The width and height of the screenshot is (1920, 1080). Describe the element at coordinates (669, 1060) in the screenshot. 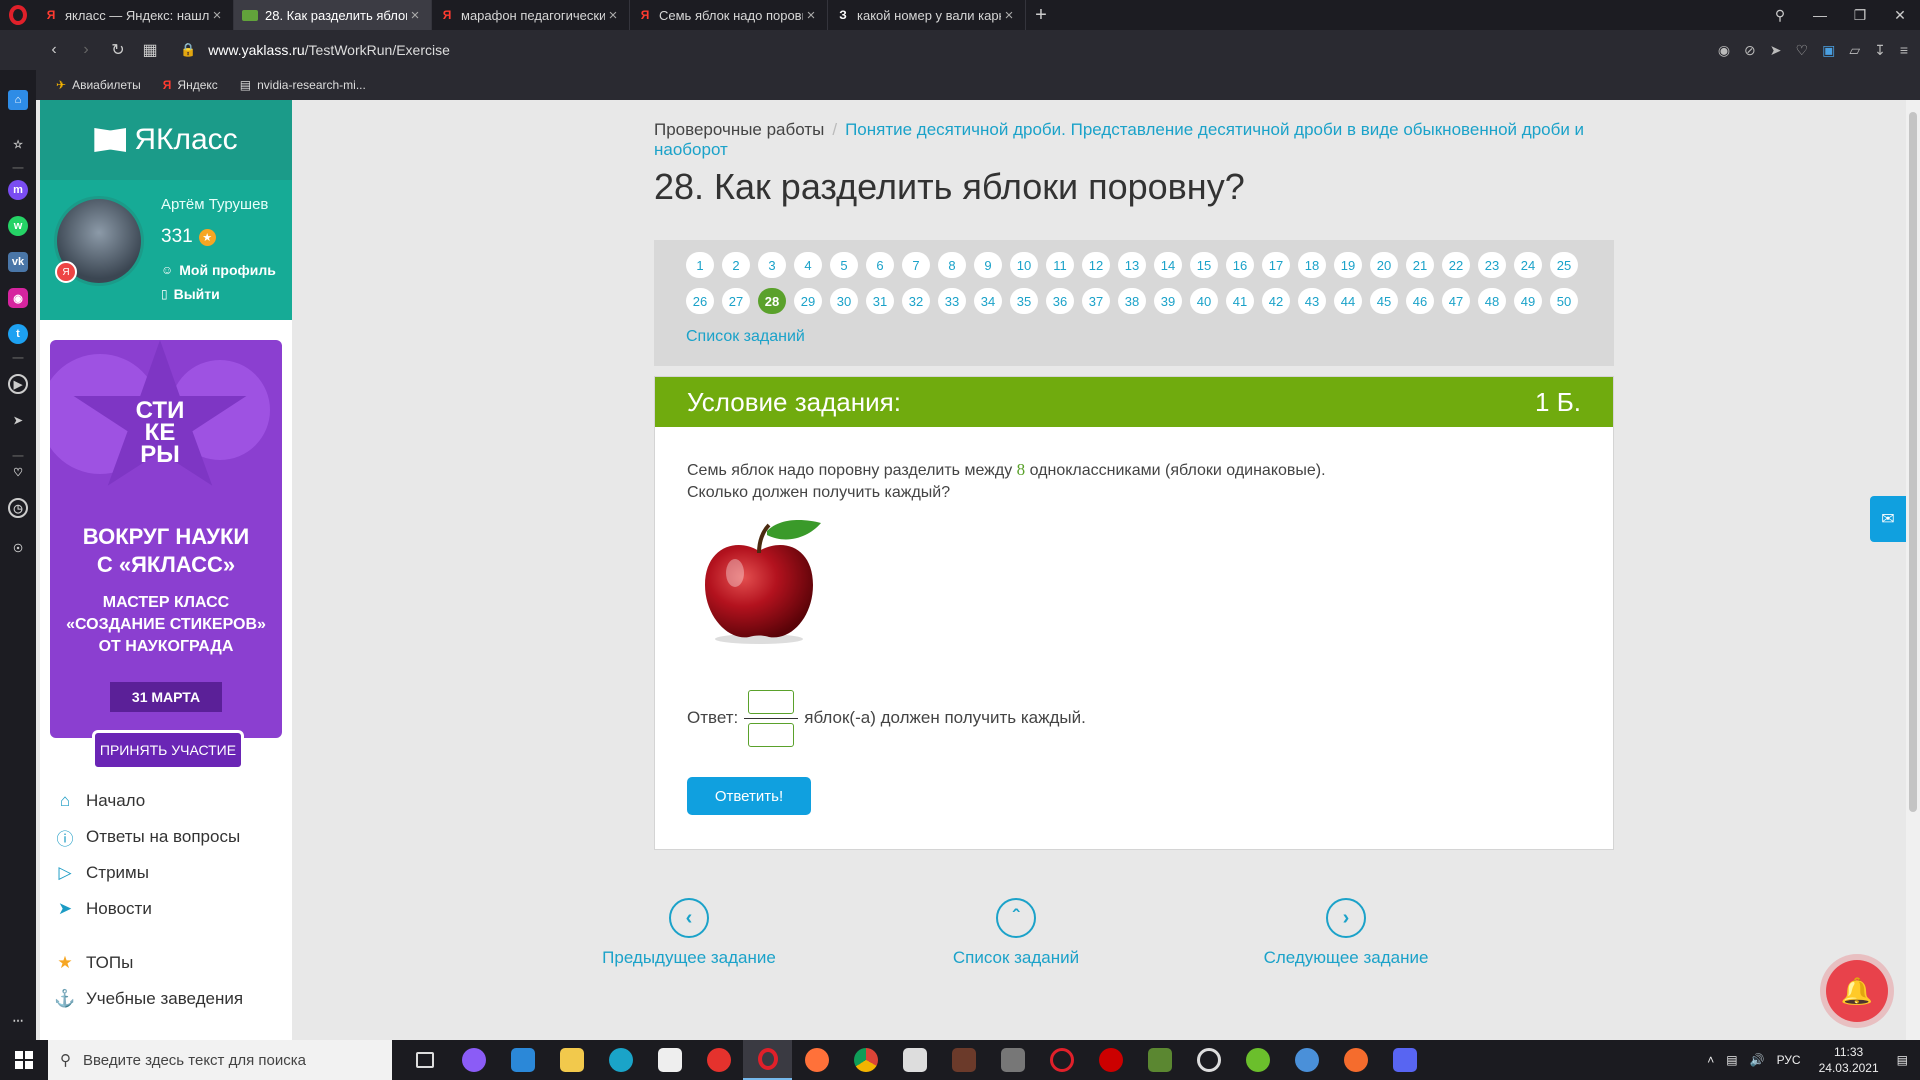

I see `store-icon` at that location.